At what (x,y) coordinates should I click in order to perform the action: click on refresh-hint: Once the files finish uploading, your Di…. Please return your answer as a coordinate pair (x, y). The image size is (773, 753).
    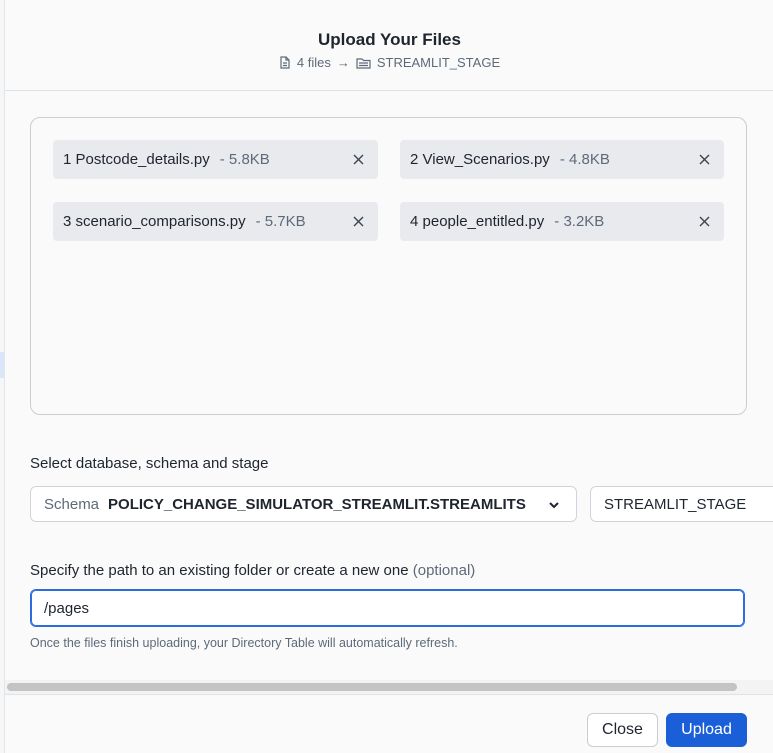
    Looking at the image, I should click on (244, 643).